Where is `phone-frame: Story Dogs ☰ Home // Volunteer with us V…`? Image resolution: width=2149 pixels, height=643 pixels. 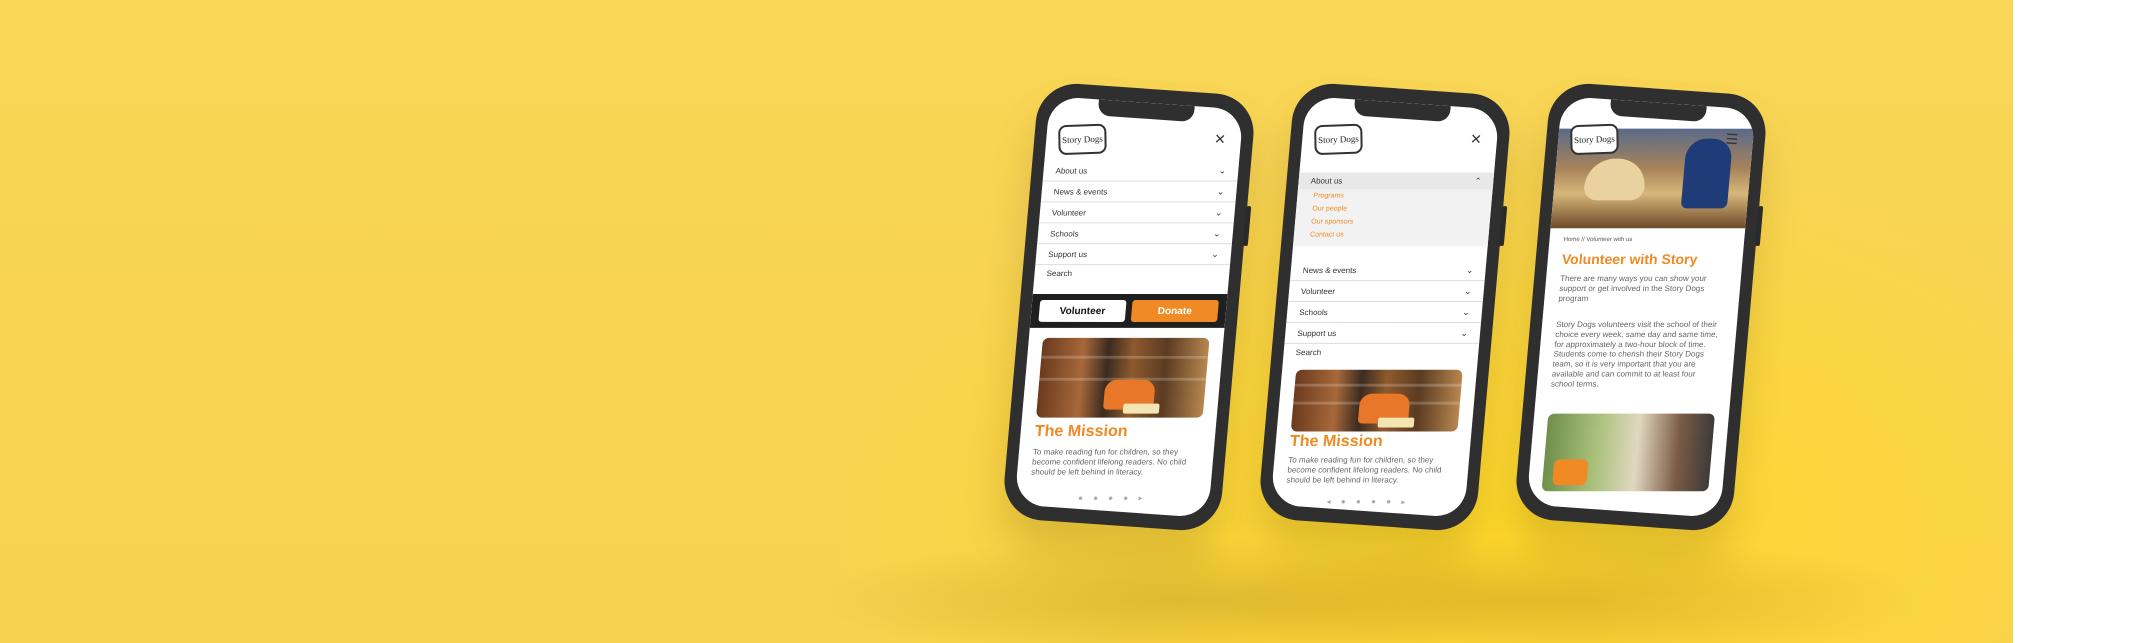 phone-frame: Story Dogs ☰ Home // Volunteer with us V… is located at coordinates (1641, 307).